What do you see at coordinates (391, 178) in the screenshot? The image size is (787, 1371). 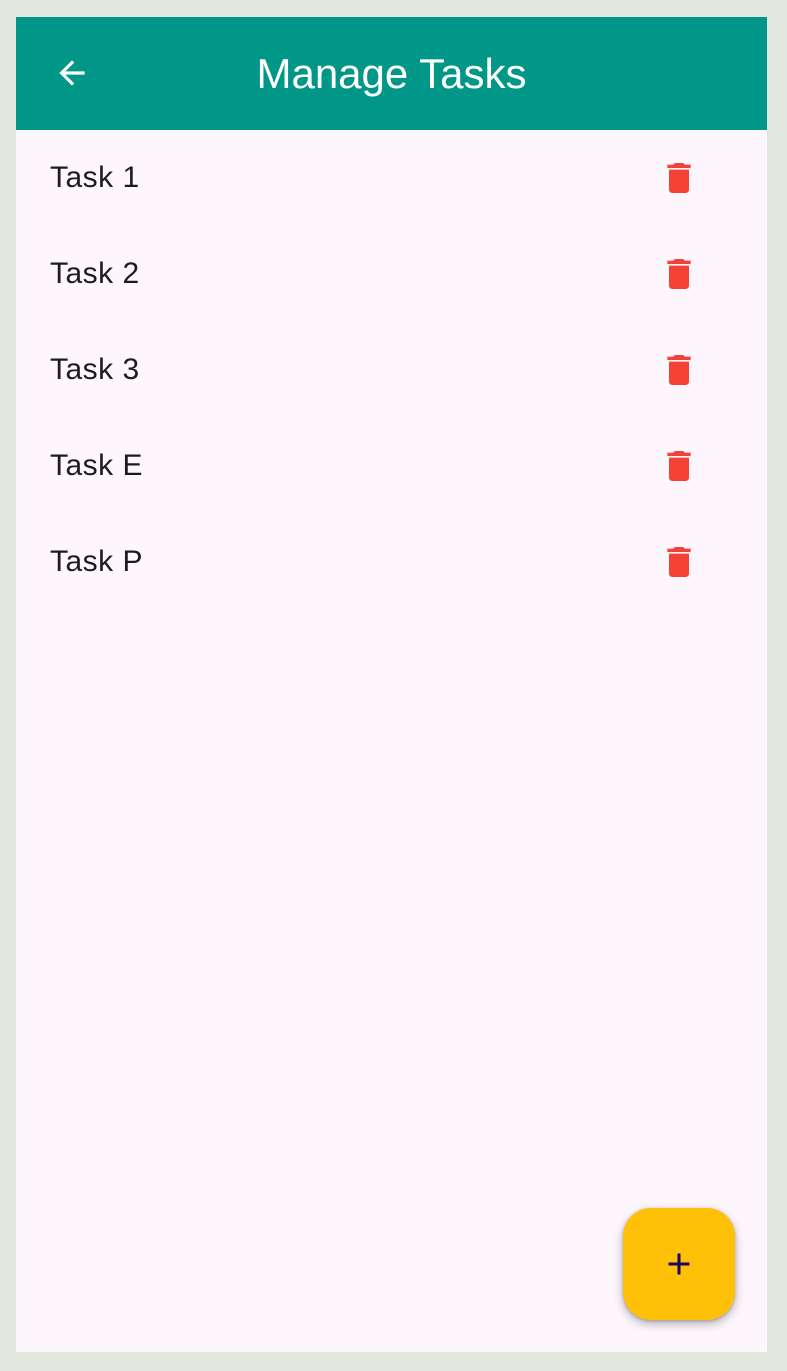 I see `task-row: Task 1` at bounding box center [391, 178].